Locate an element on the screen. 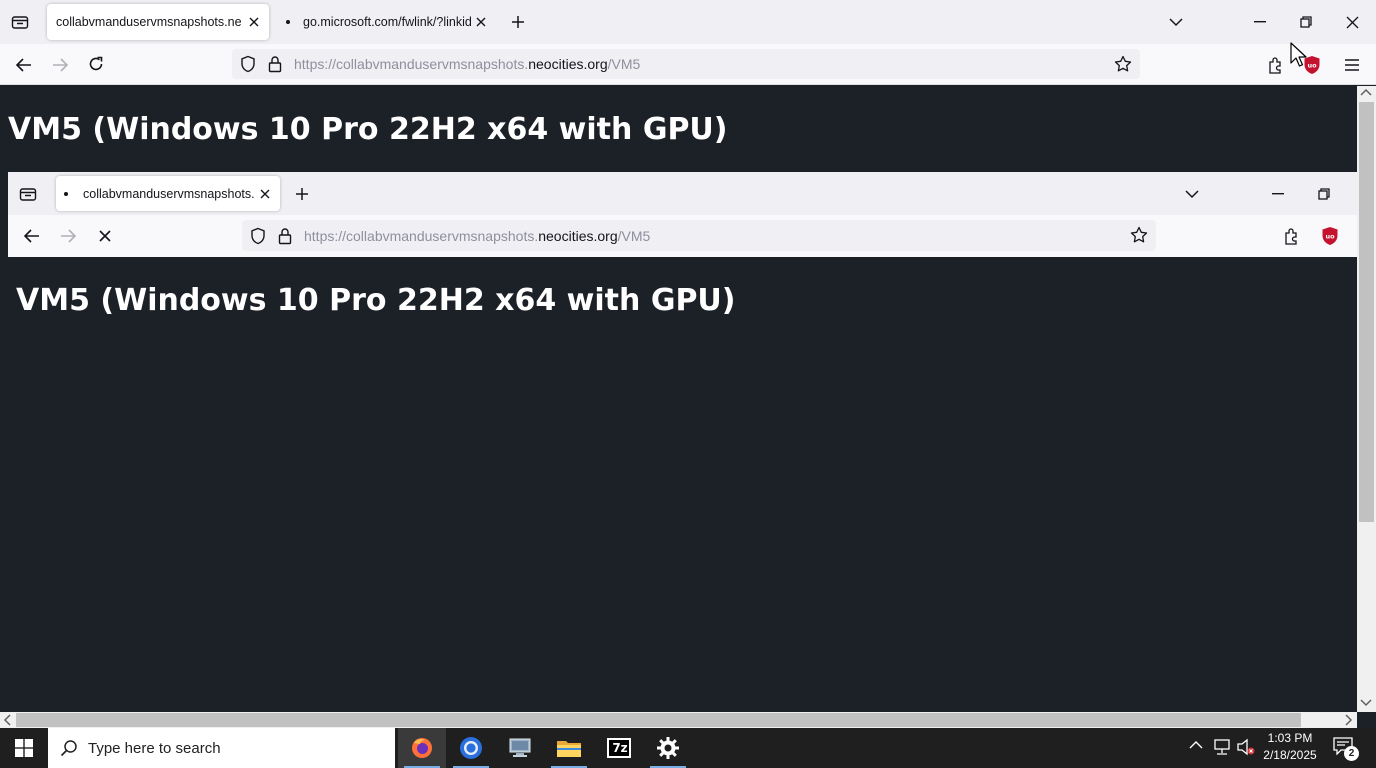 This screenshot has height=768, width=1376. reload-icon is located at coordinates (96, 64).